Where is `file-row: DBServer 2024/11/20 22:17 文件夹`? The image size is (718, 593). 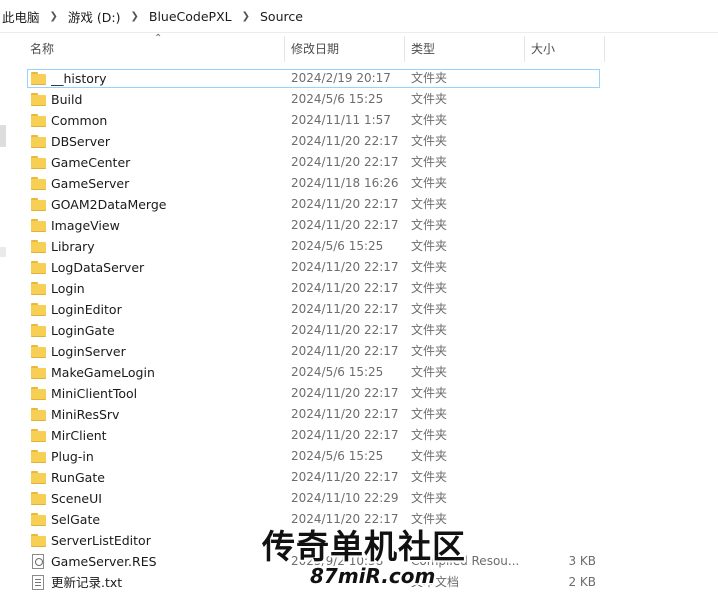
file-row: DBServer 2024/11/20 22:17 文件夹 is located at coordinates (359, 141).